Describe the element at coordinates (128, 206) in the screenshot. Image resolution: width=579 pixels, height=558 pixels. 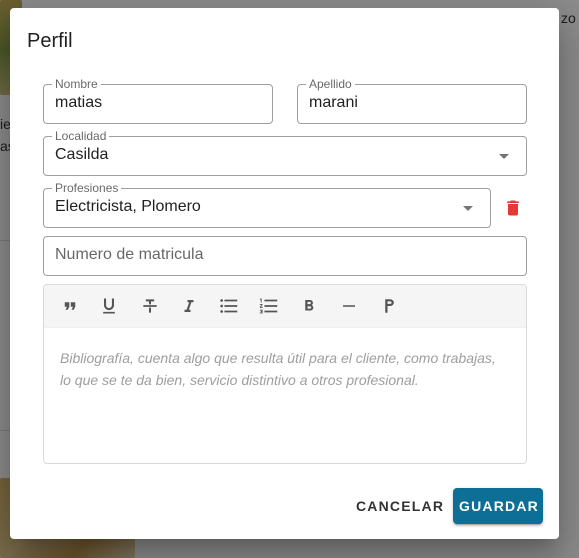
I see `profesiones-value: Electricista, Plomero` at that location.